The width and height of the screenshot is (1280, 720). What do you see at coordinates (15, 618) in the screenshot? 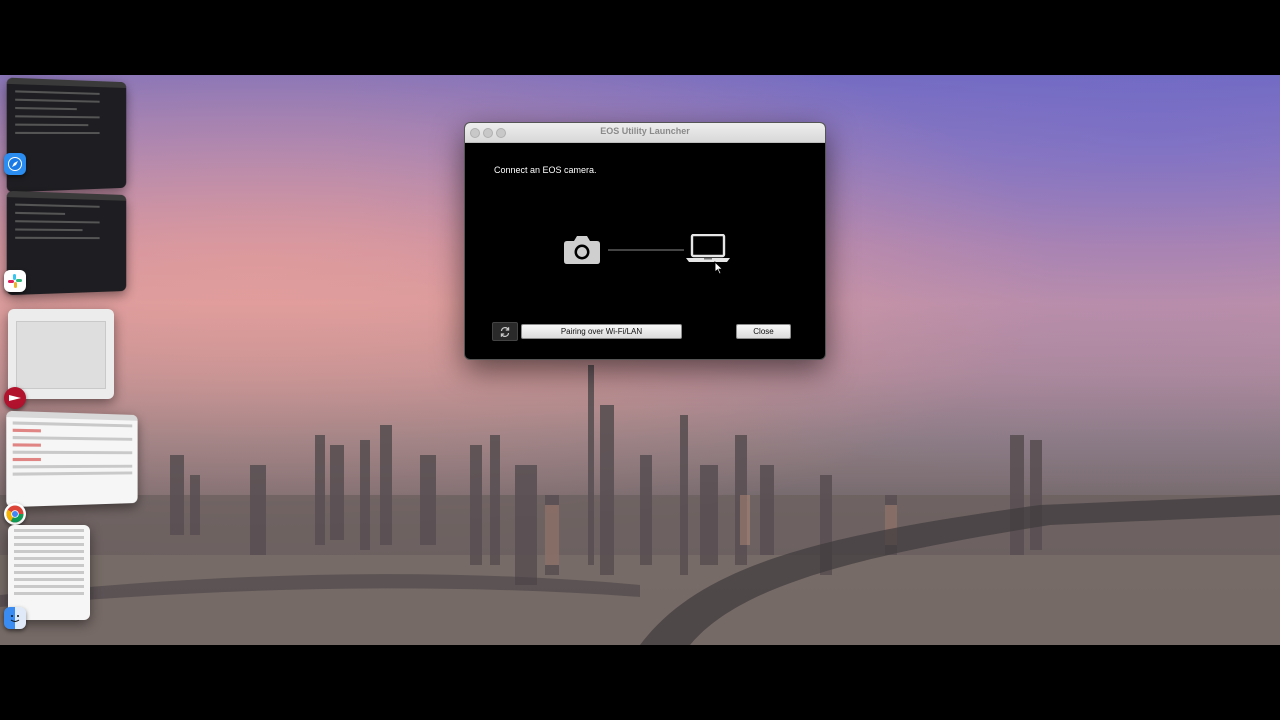
I see `finder-icon` at bounding box center [15, 618].